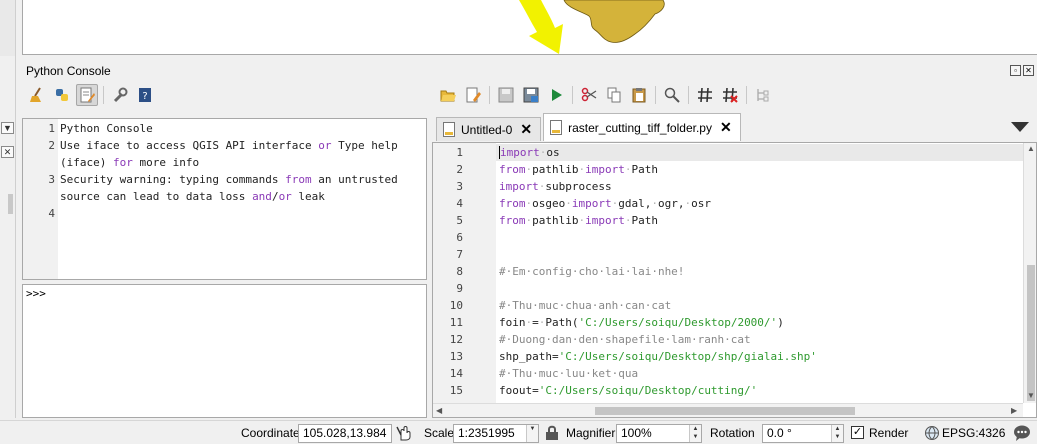  Describe the element at coordinates (642, 127) in the screenshot. I see `editor-tab: raster_cutting_tiff_folder.py ✕` at that location.